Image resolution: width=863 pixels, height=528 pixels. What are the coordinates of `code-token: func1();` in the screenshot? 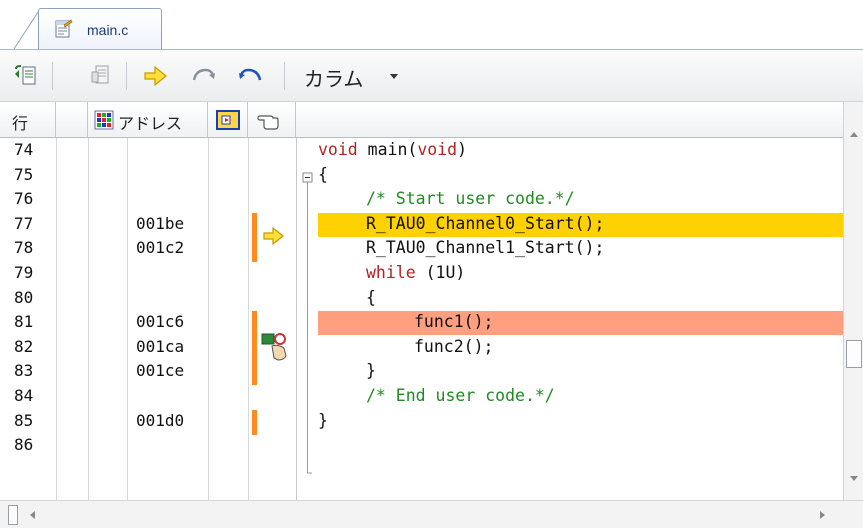 It's located at (454, 322).